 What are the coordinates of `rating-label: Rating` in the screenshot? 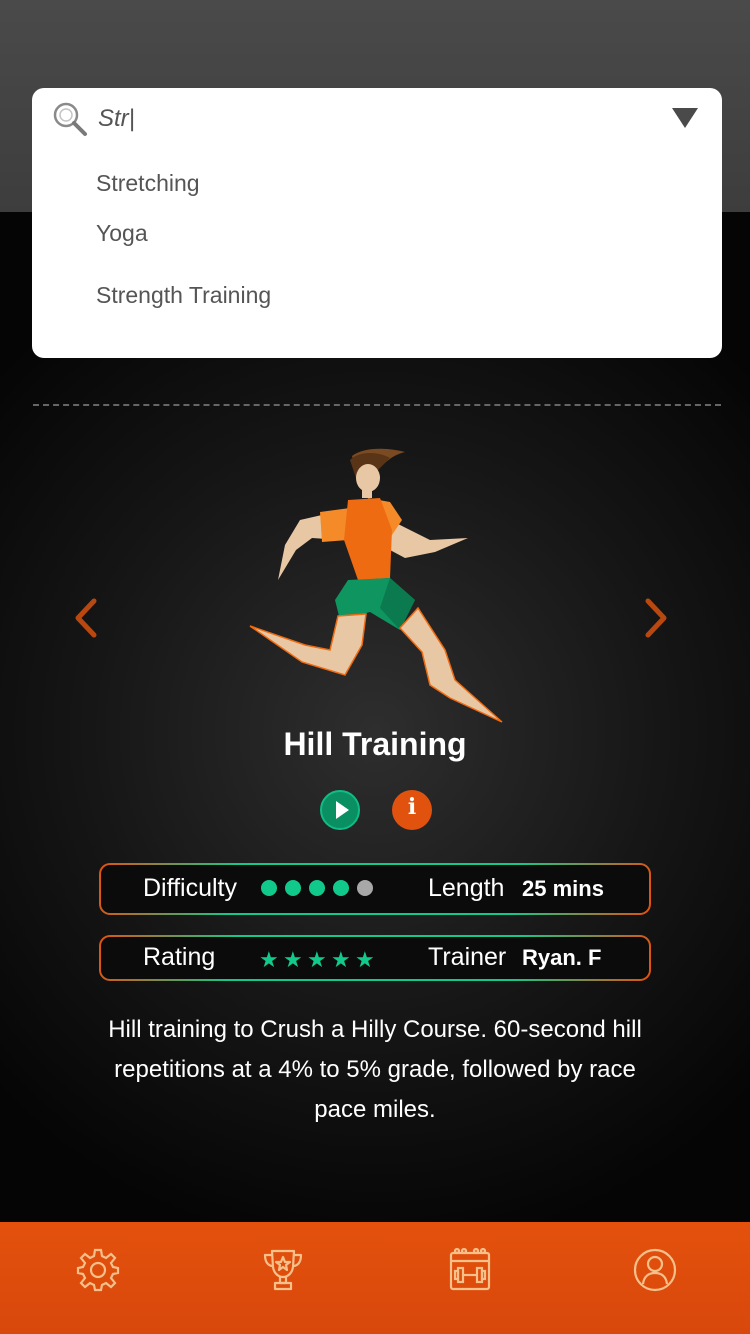 It's located at (179, 957).